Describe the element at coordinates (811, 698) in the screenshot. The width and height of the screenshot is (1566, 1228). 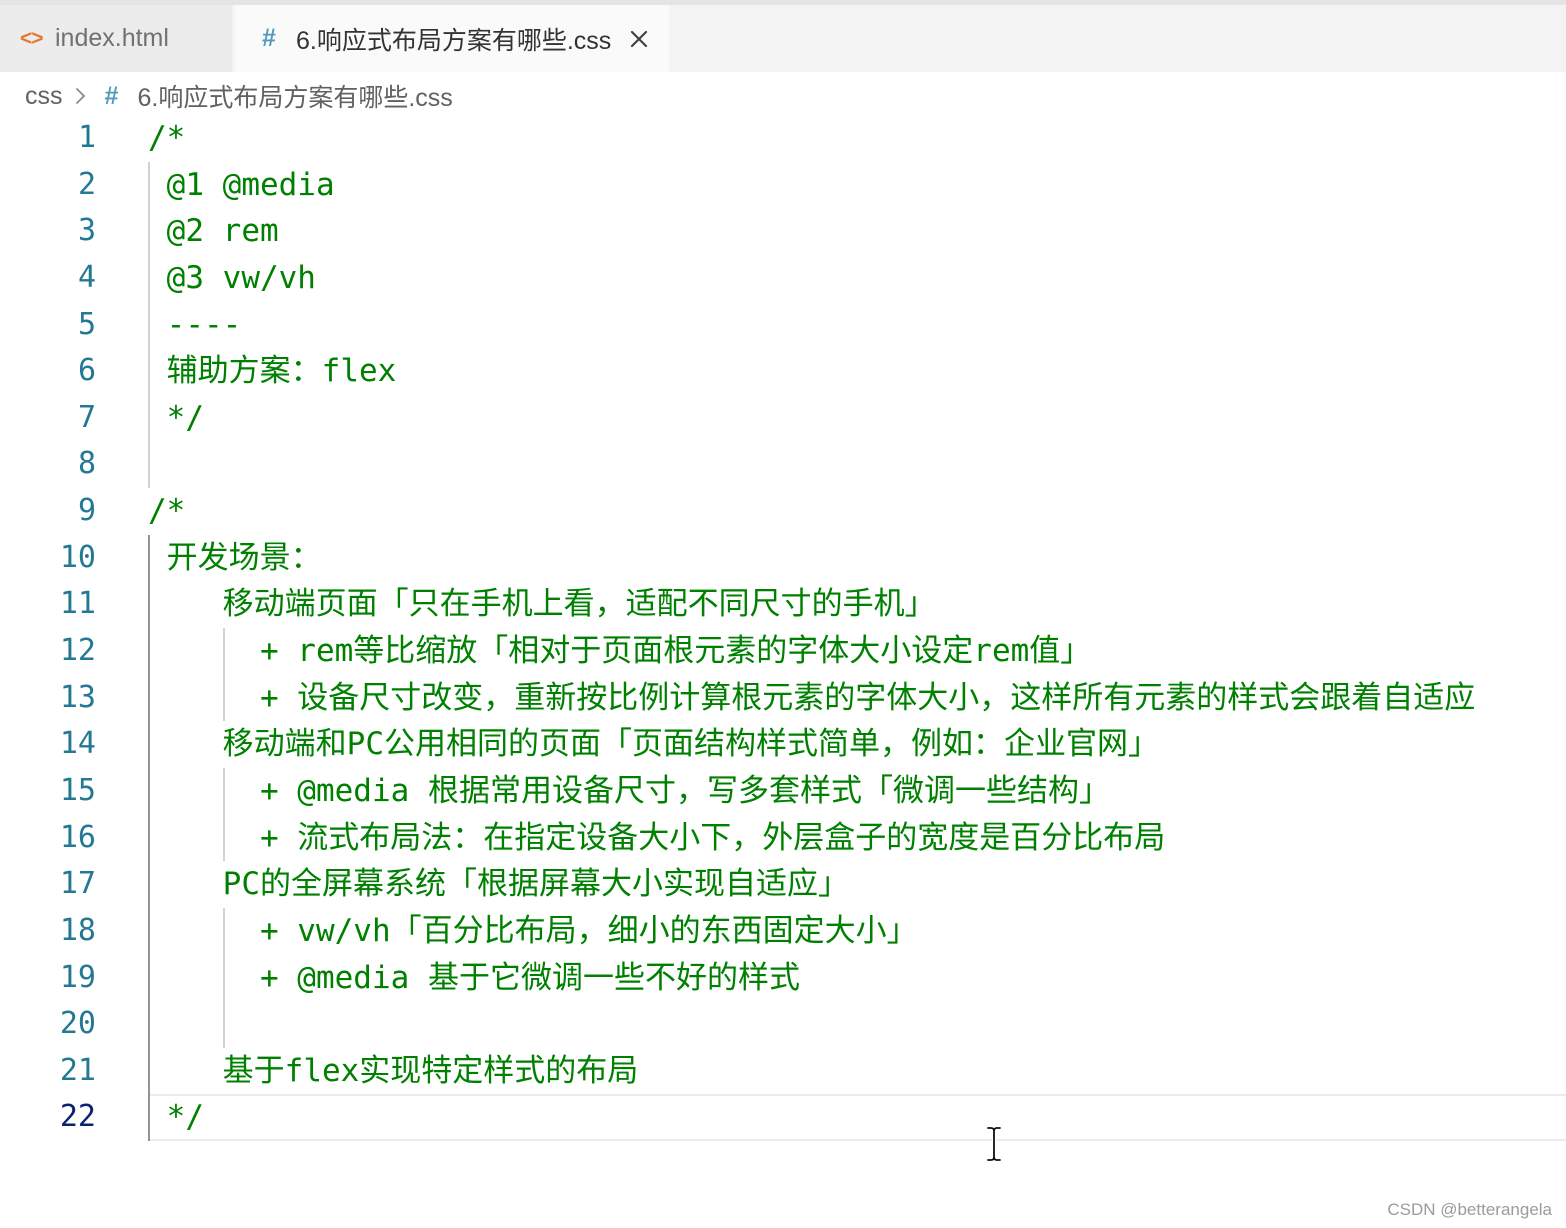
I see `line-text: + 设备尺寸改变，重新按比例计算根元素的字体大小，这样所有元素的样式会跟着自适应` at that location.